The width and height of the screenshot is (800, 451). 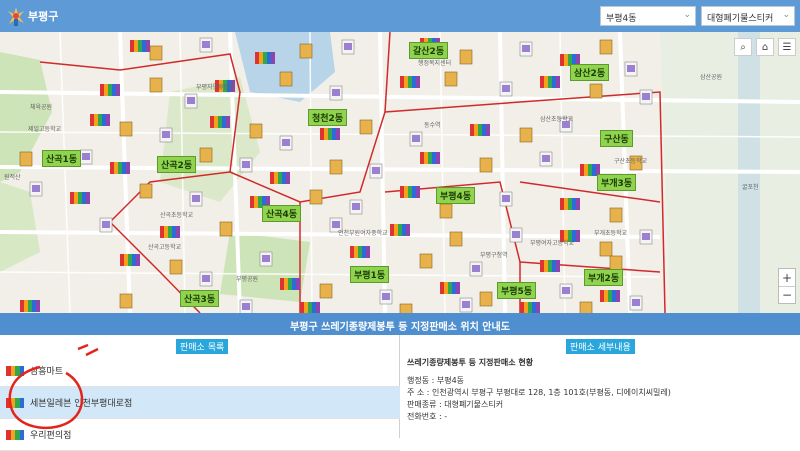 I want to click on dong-label: 구산동, so click(x=616, y=138).